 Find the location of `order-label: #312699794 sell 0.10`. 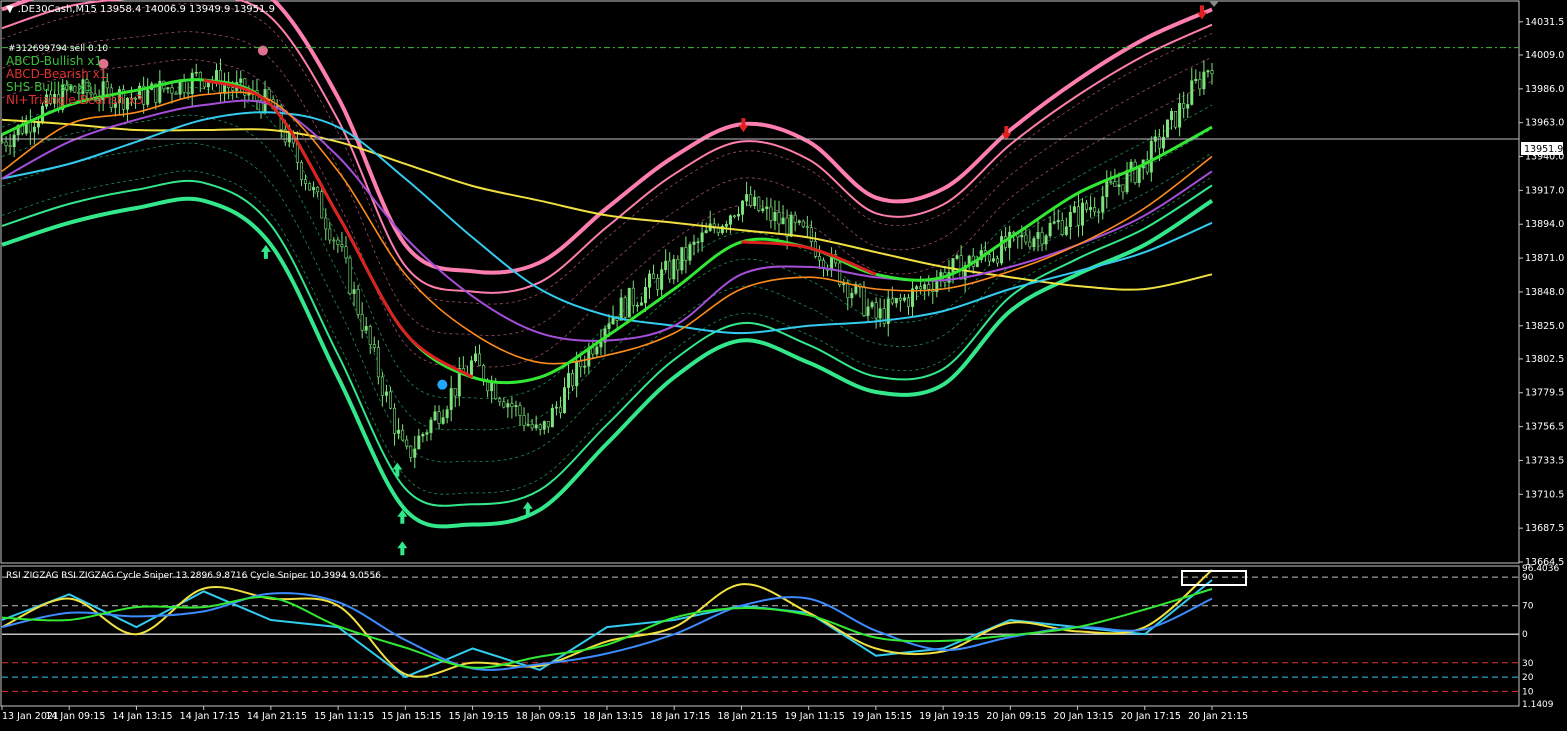

order-label: #312699794 sell 0.10 is located at coordinates (58, 49).